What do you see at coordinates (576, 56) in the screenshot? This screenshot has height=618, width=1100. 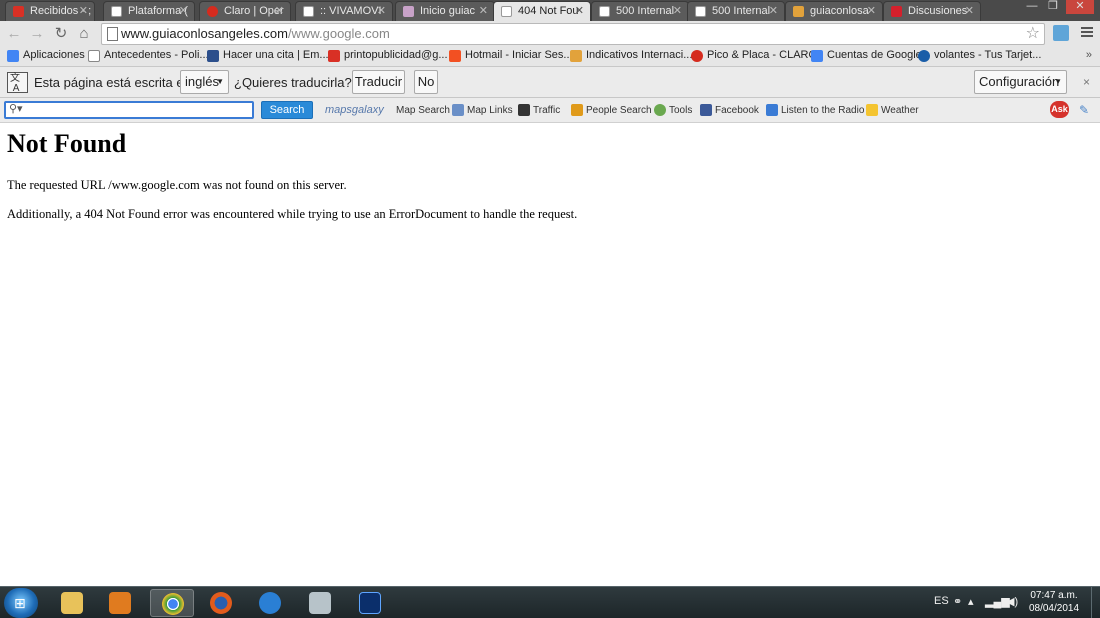 I see `site-icon` at bounding box center [576, 56].